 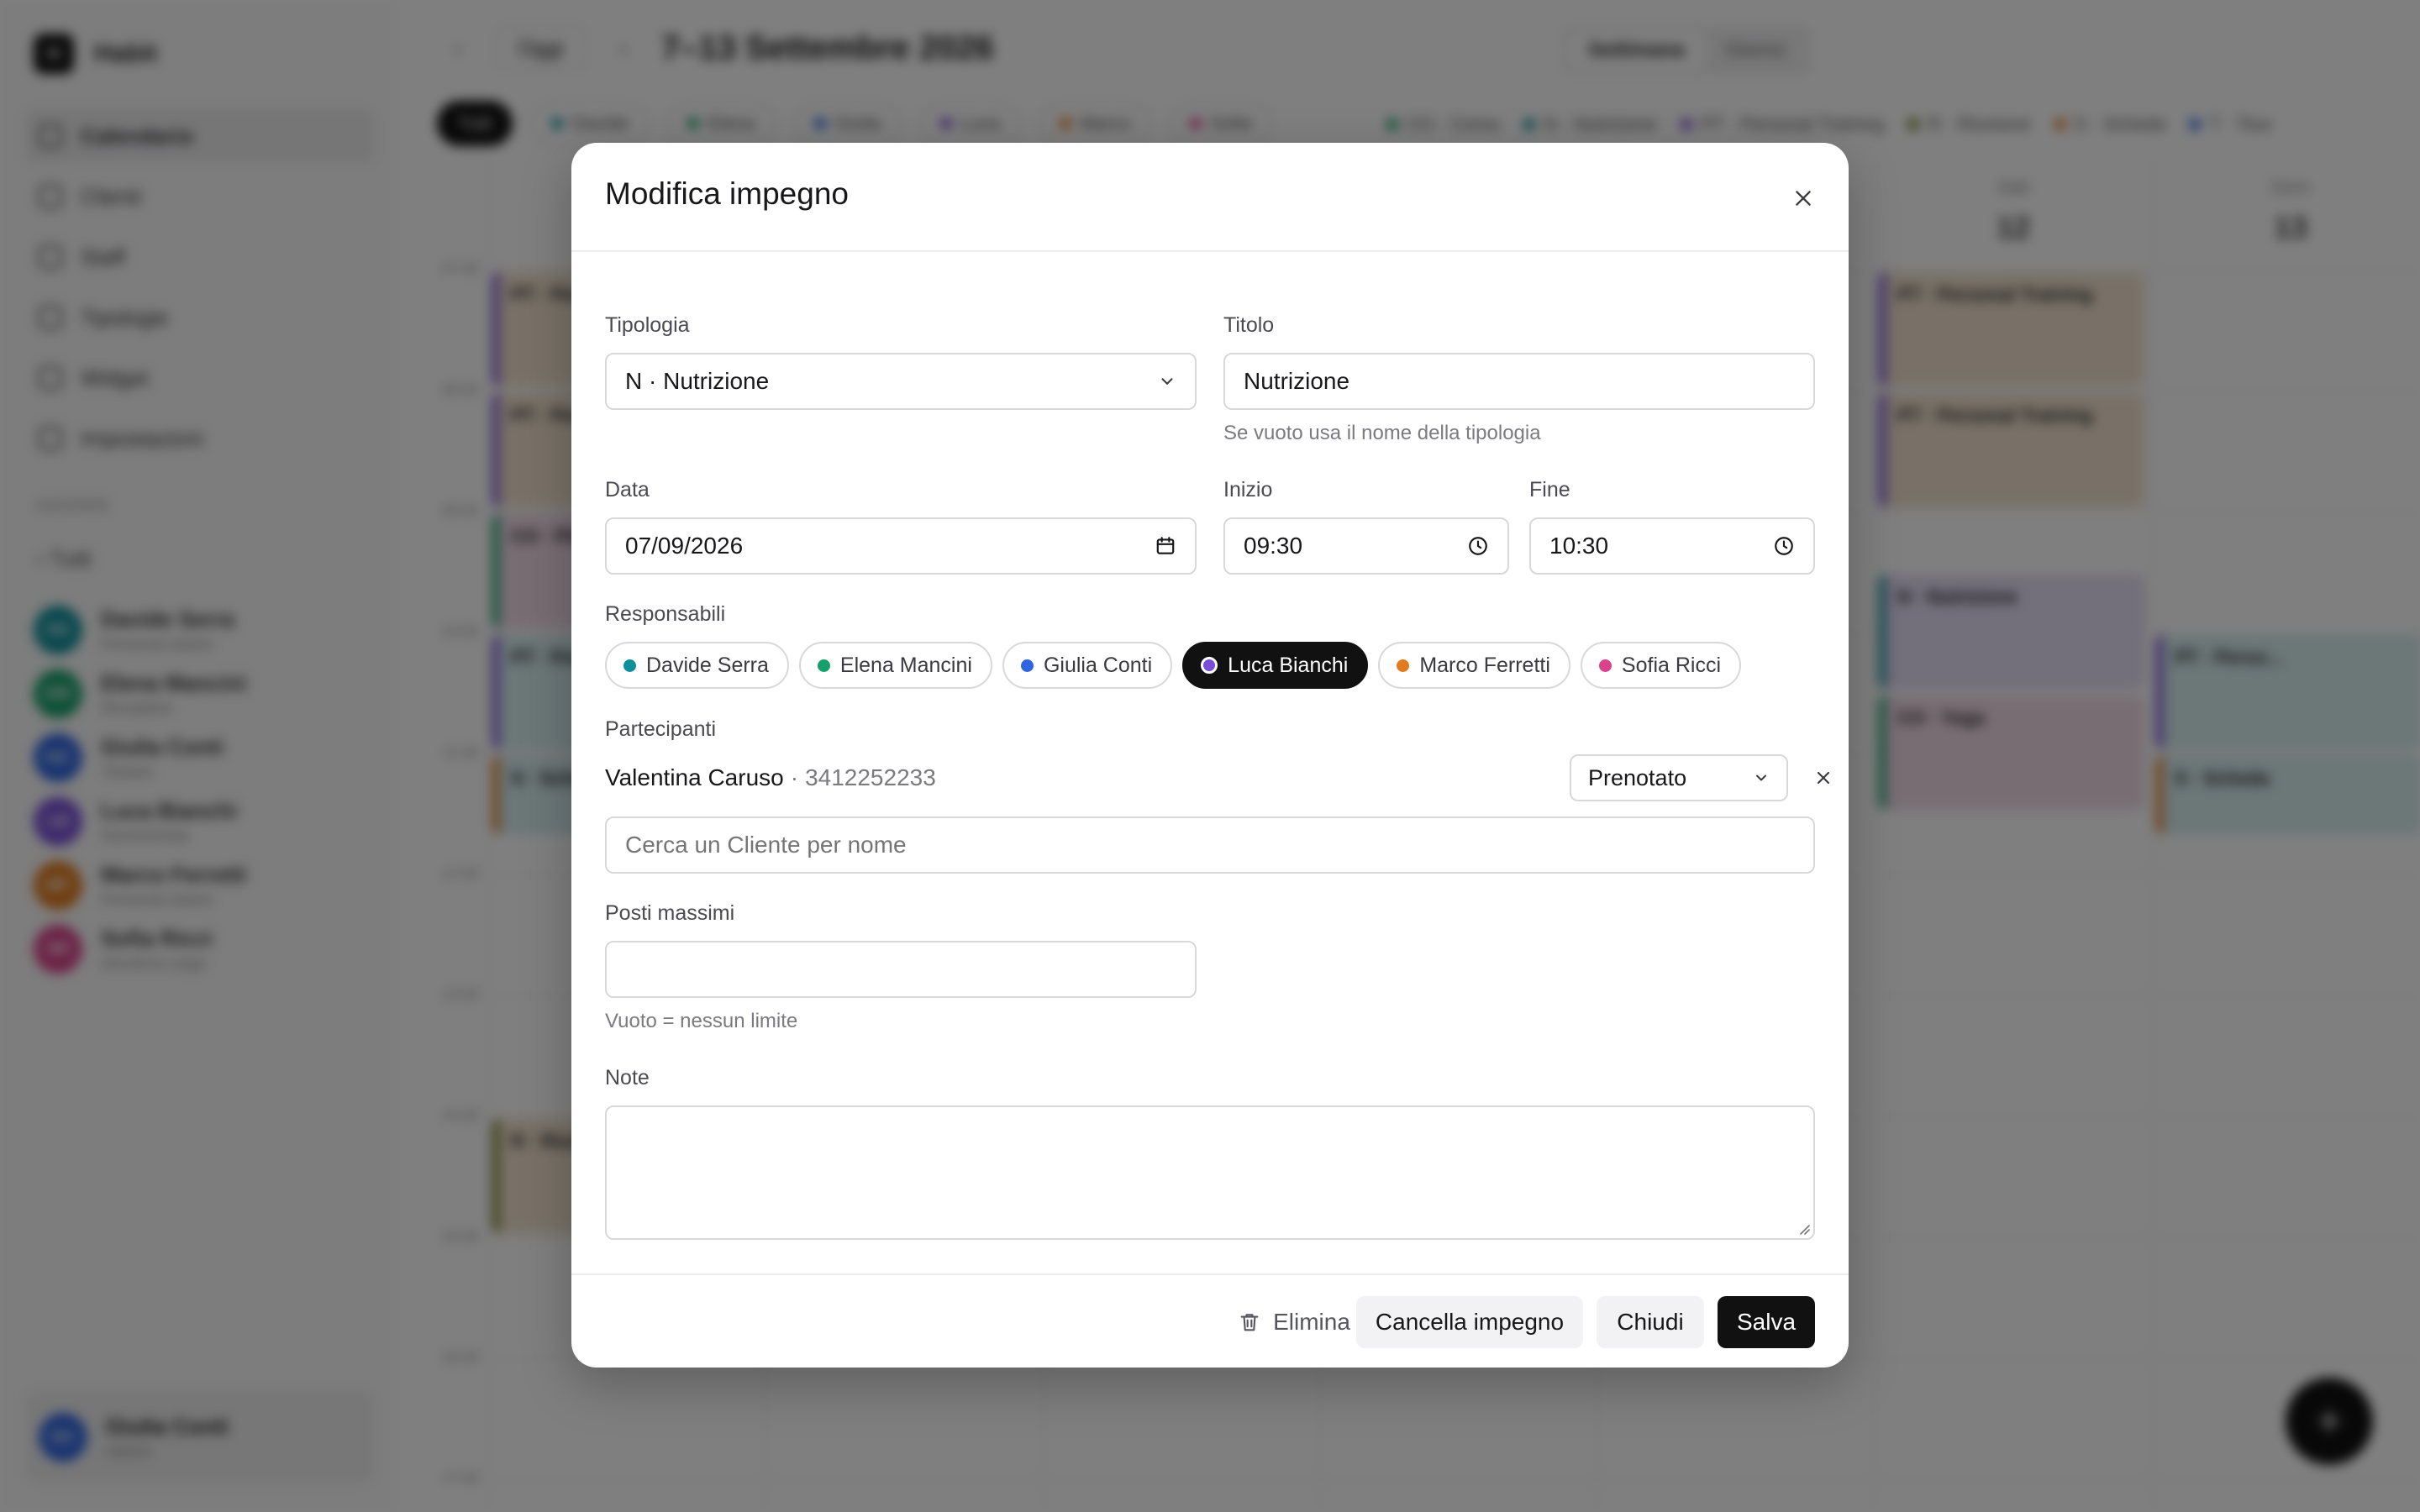 I want to click on tipologia-value: N · Nutrizione, so click(x=697, y=381).